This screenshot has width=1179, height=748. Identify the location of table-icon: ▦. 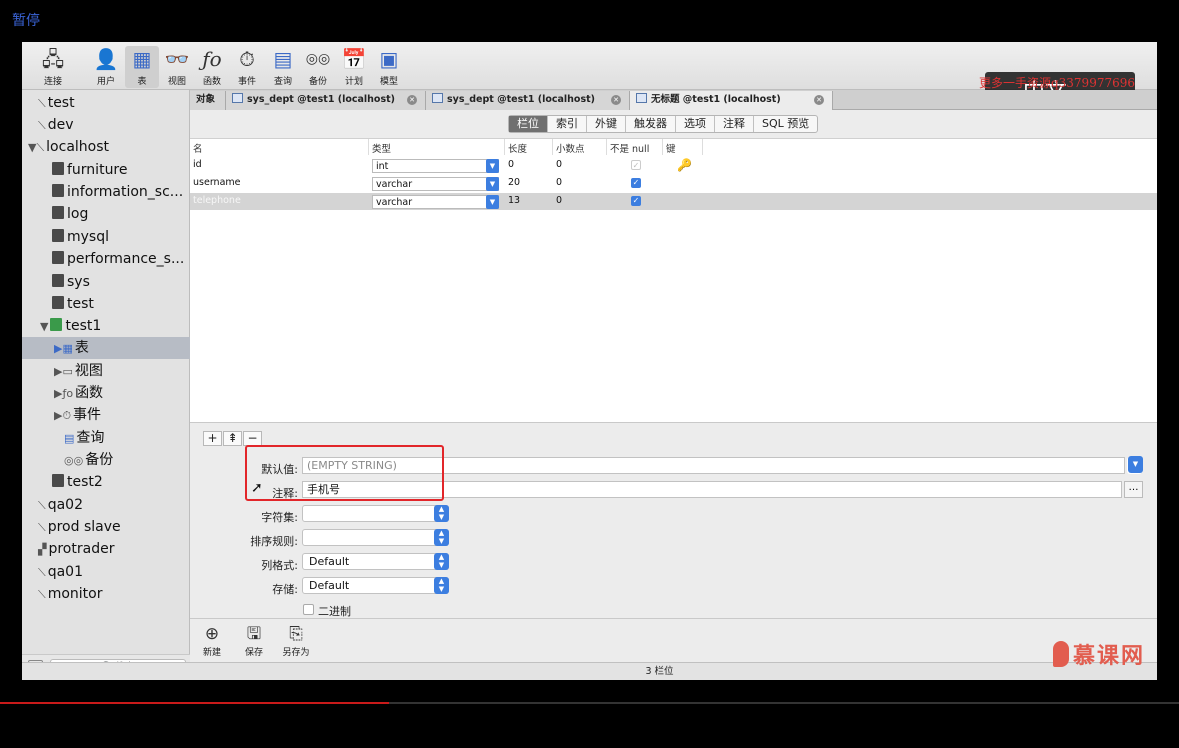
(142, 59).